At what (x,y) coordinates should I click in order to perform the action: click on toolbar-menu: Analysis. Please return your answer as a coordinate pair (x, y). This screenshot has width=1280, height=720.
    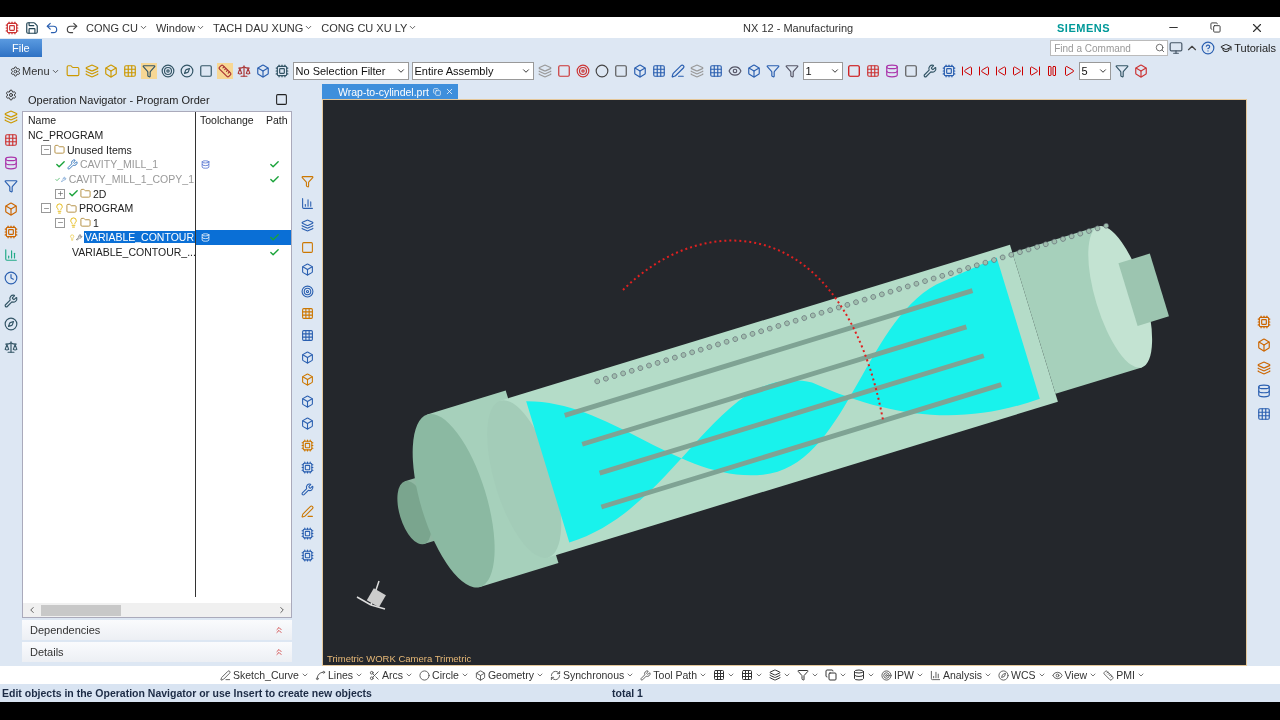
    Looking at the image, I should click on (961, 675).